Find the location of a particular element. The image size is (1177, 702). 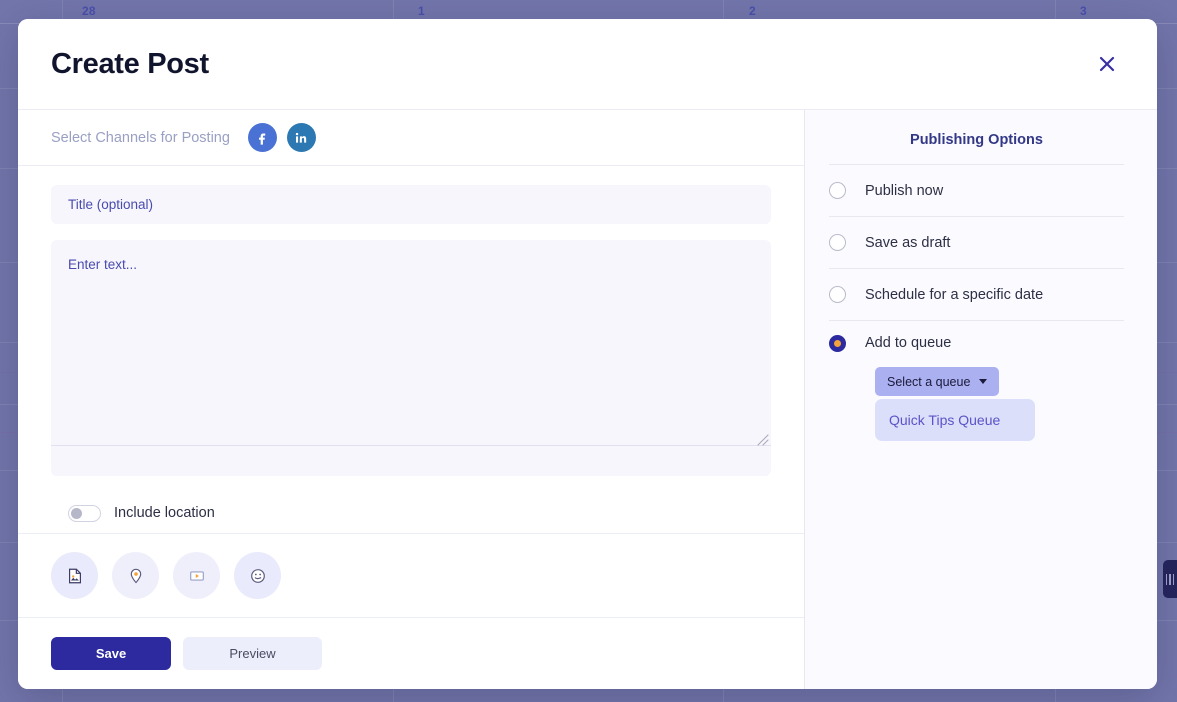

option-save-as-draft: Save as draft is located at coordinates (976, 243).